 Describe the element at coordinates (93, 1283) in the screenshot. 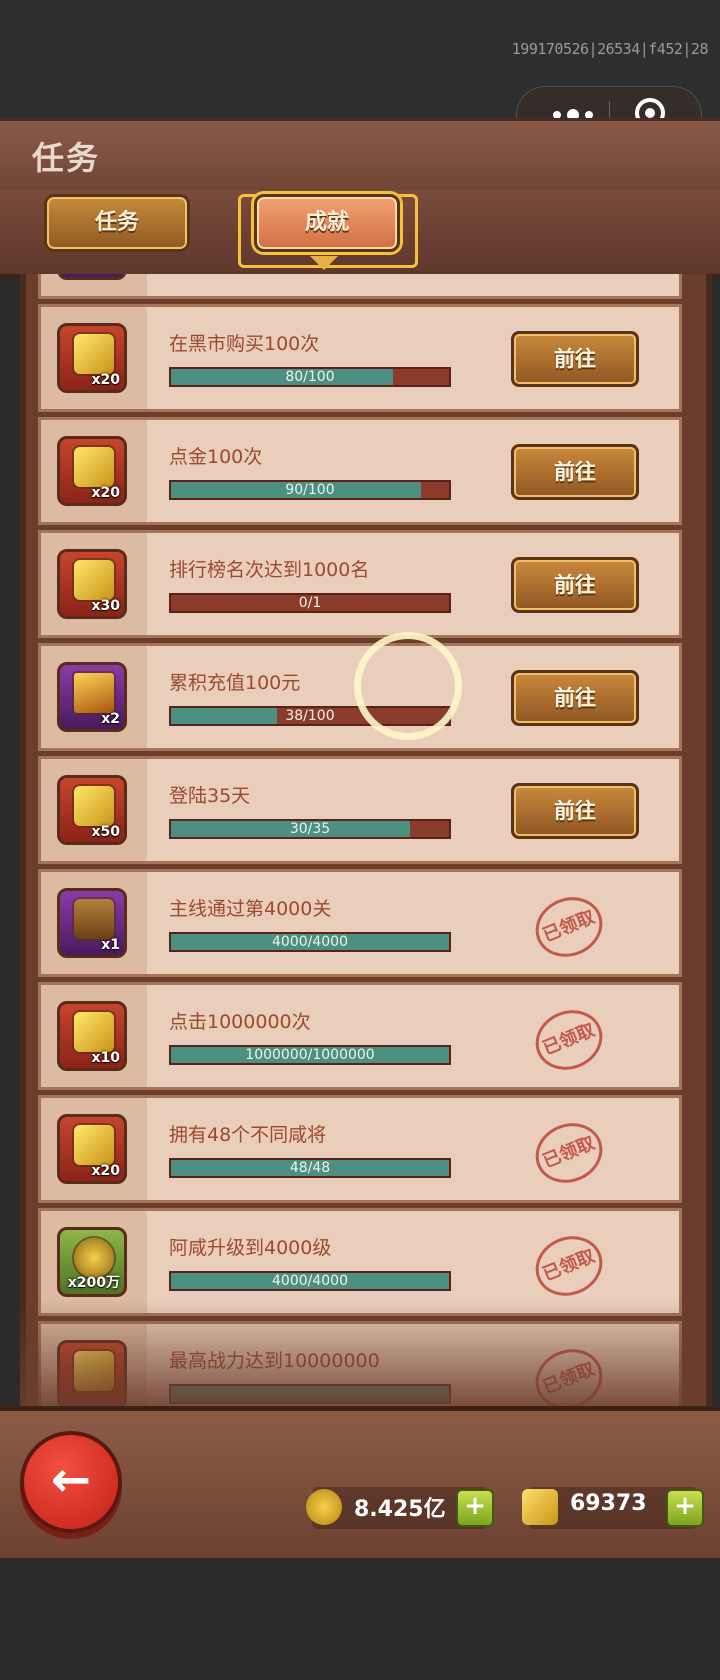

I see `reward-quantity: x200万` at that location.